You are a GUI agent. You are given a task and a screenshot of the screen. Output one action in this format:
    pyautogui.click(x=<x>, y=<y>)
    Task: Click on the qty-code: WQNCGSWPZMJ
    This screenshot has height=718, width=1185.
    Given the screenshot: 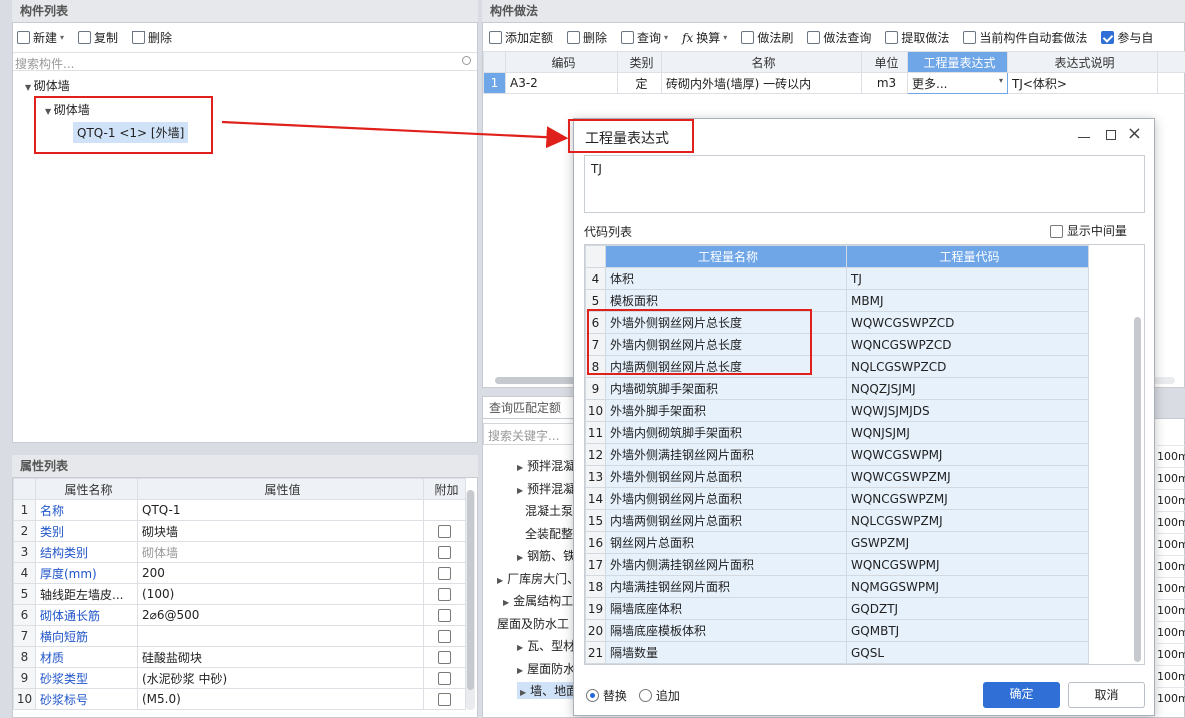 What is the action you would take?
    pyautogui.click(x=968, y=499)
    